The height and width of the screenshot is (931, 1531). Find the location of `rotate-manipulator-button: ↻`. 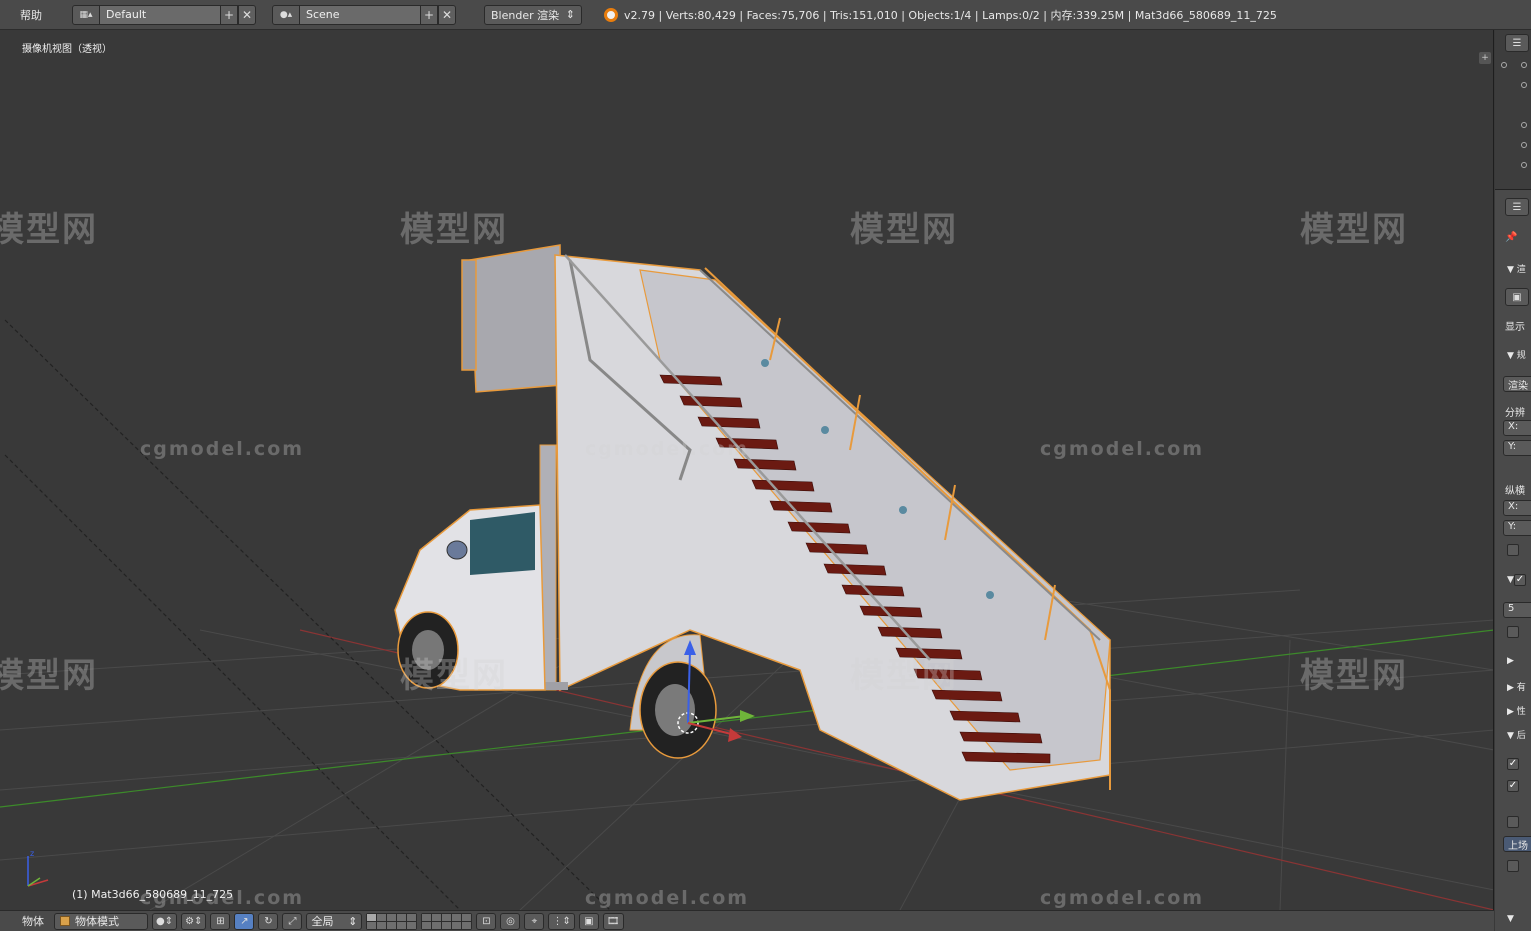

rotate-manipulator-button: ↻ is located at coordinates (268, 921).